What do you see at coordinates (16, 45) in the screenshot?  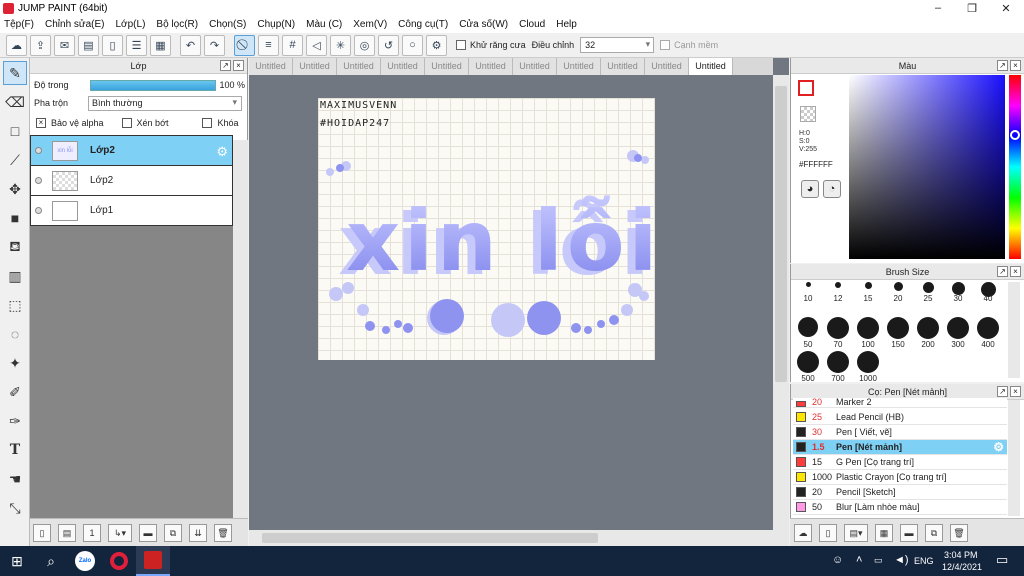 I see `cloud-save-icon: ☁` at bounding box center [16, 45].